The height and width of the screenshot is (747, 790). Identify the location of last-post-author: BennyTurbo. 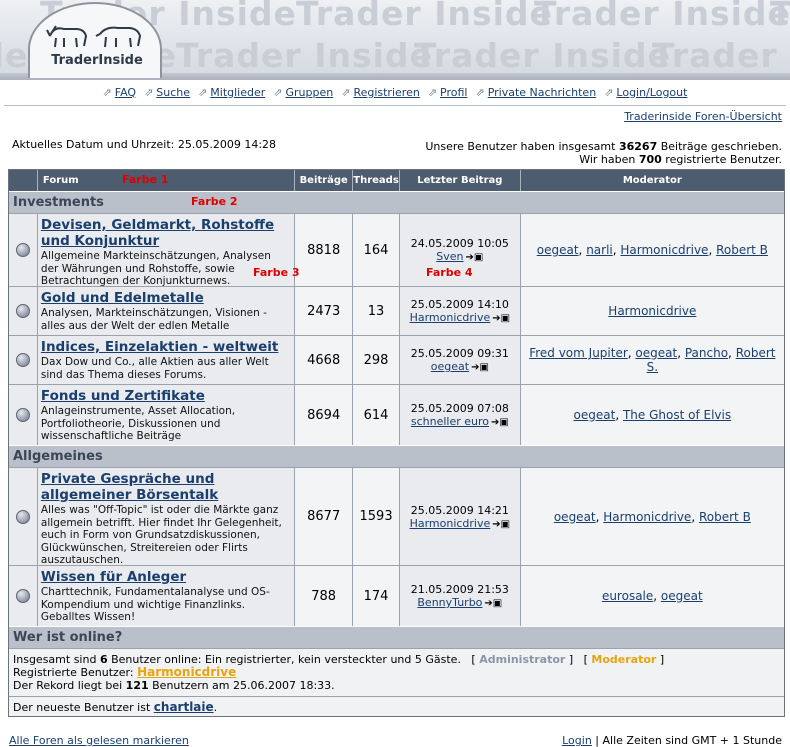
(449, 602).